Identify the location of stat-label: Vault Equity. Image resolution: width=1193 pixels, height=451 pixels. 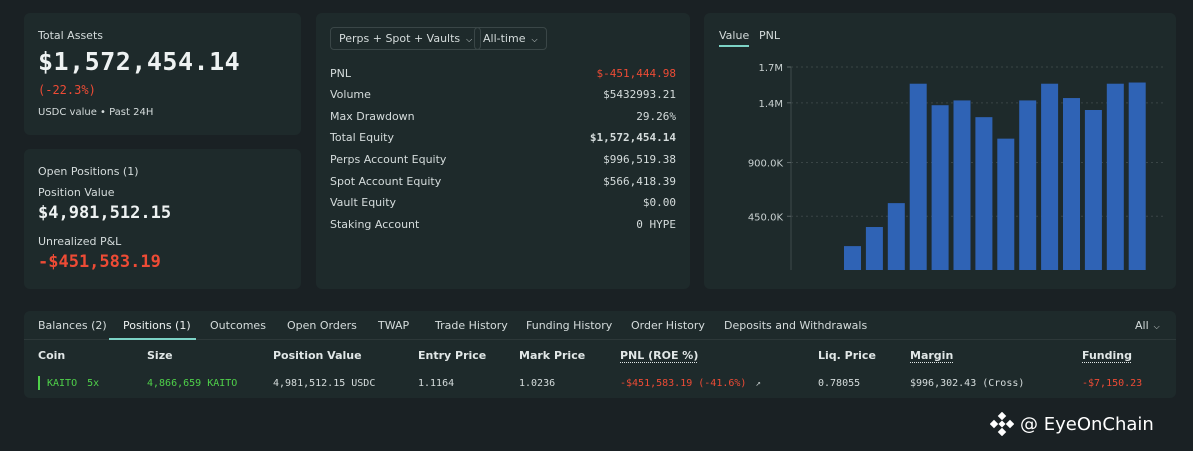
(363, 202).